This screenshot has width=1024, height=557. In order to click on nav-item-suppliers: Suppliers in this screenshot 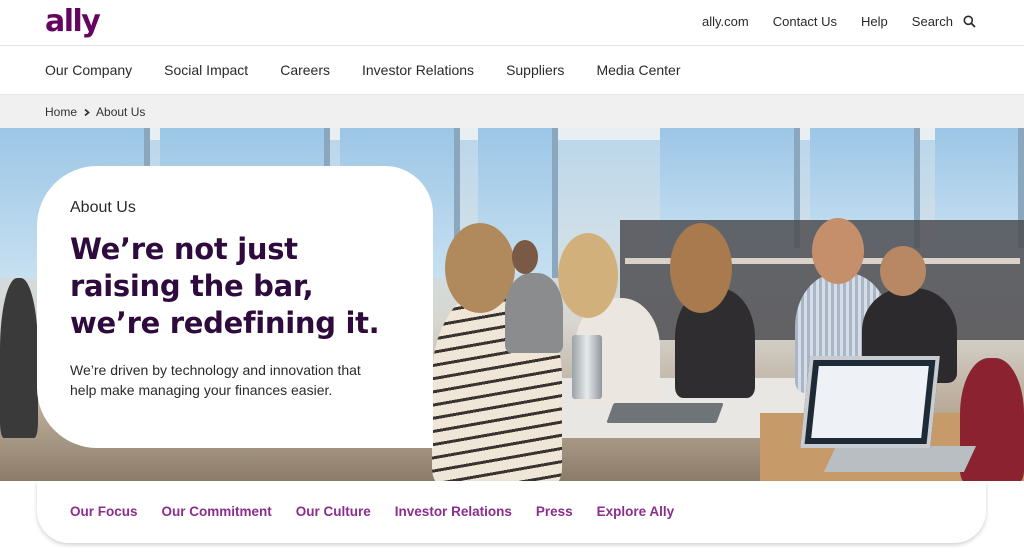, I will do `click(535, 70)`.